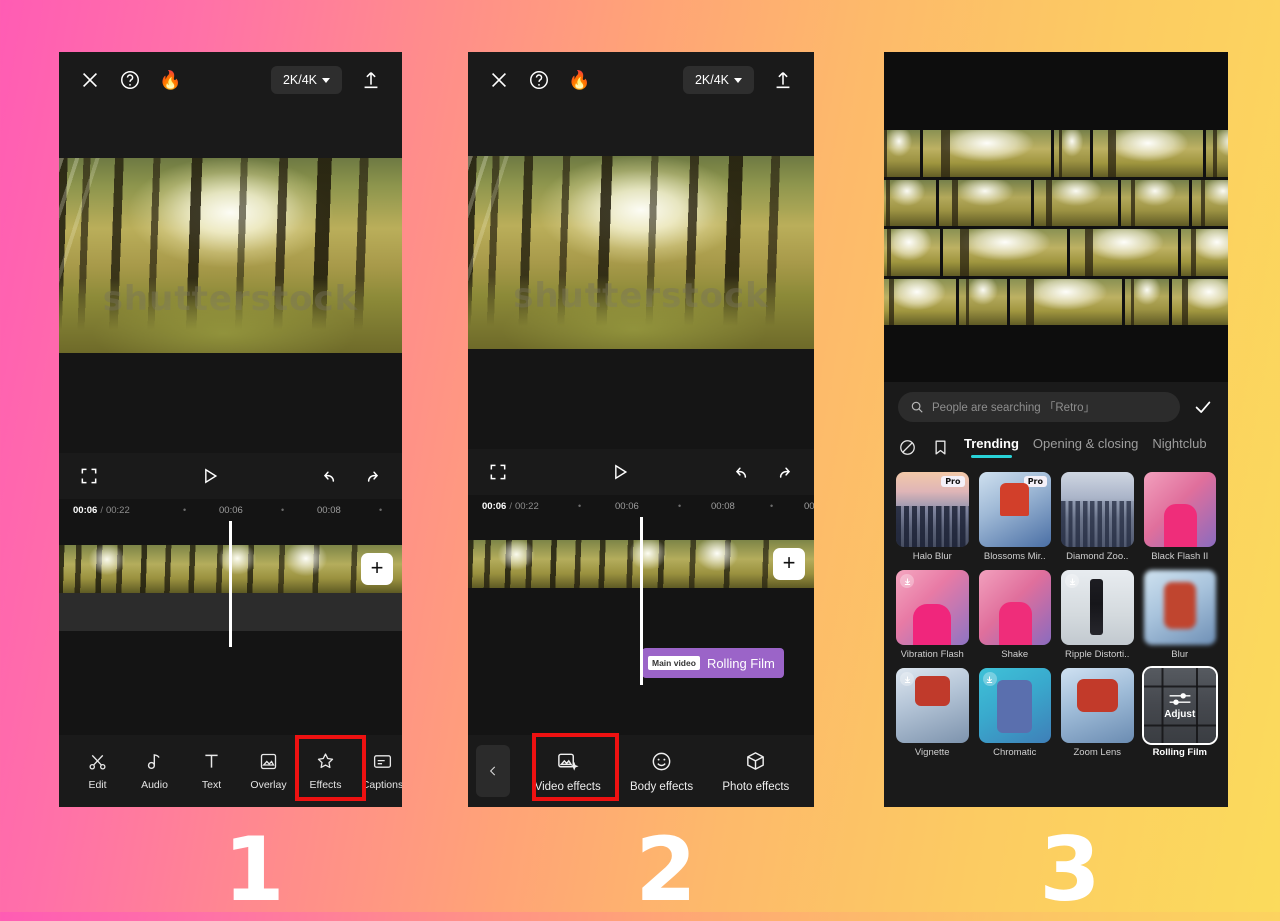 The width and height of the screenshot is (1280, 921). I want to click on effect-item: Diamond Zoo.., so click(1097, 517).